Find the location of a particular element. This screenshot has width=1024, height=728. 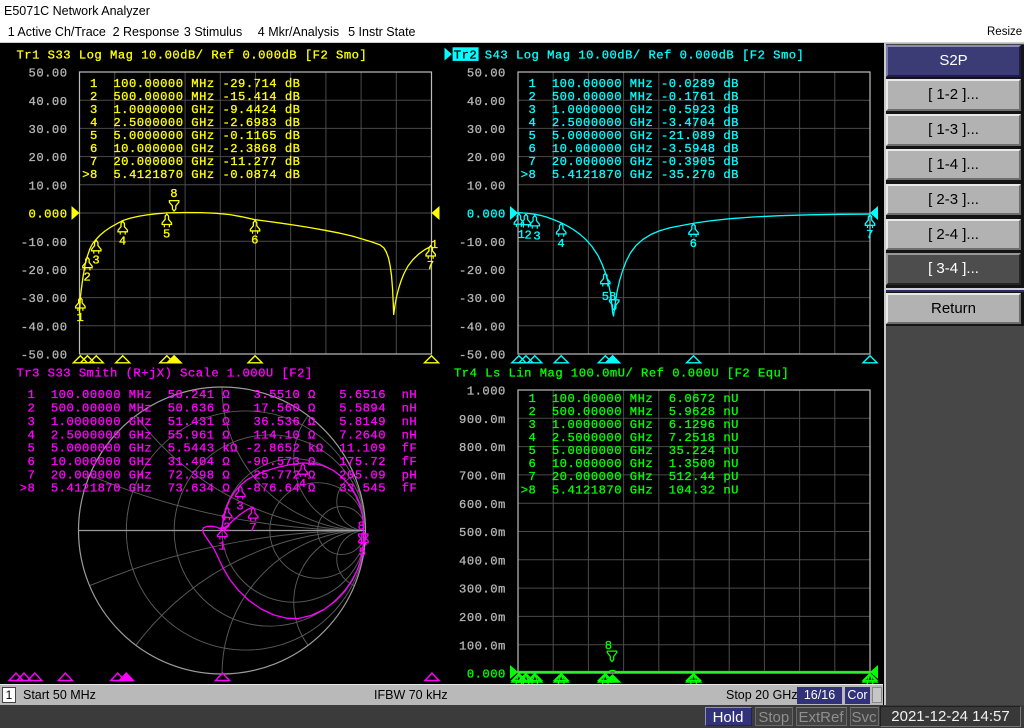

svg-text: 2 500.00000 MHz -0.1761 dB is located at coordinates (630, 97).